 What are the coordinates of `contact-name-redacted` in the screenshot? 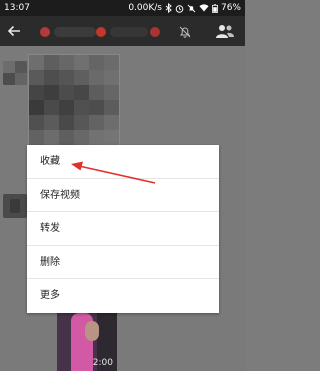 It's located at (115, 32).